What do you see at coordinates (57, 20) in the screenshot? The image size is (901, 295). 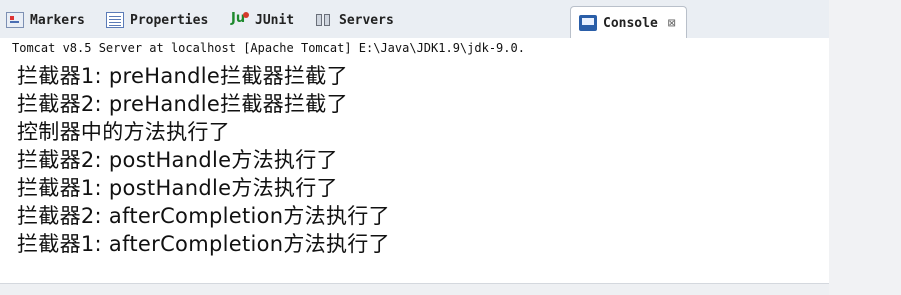 I see `tab-markers-label: Markers` at bounding box center [57, 20].